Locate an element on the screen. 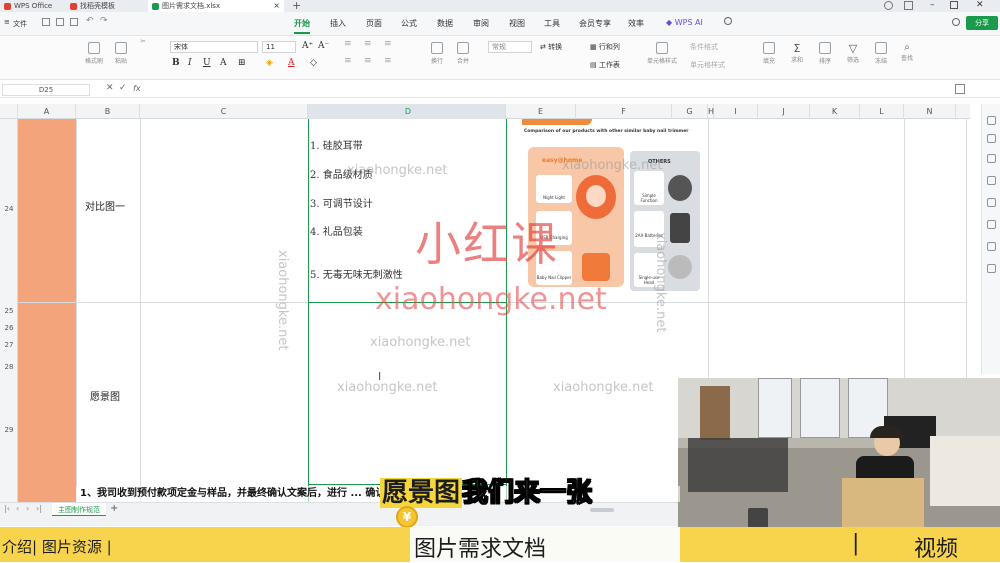 The height and width of the screenshot is (563, 1000). preview-icon is located at coordinates (74, 22).